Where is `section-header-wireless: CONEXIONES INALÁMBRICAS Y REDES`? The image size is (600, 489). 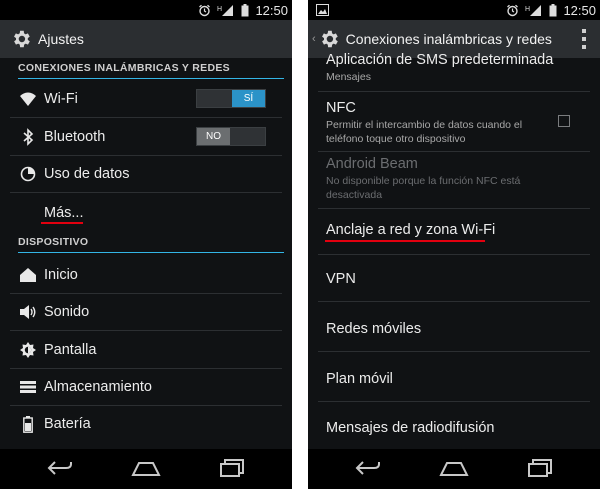 section-header-wireless: CONEXIONES INALÁMBRICAS Y REDES is located at coordinates (151, 70).